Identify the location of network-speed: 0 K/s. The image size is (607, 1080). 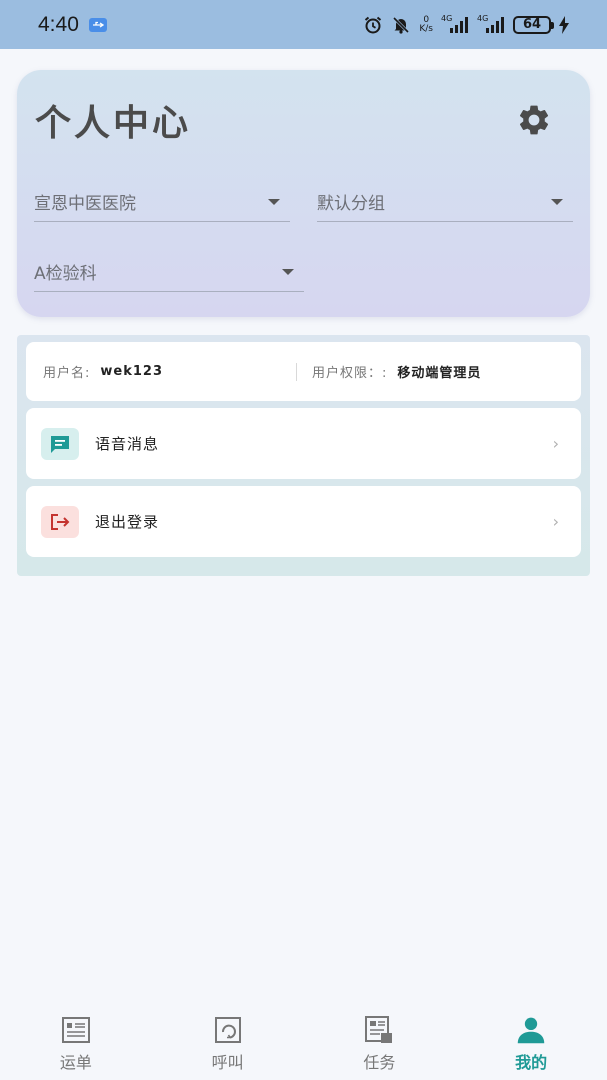
(426, 24).